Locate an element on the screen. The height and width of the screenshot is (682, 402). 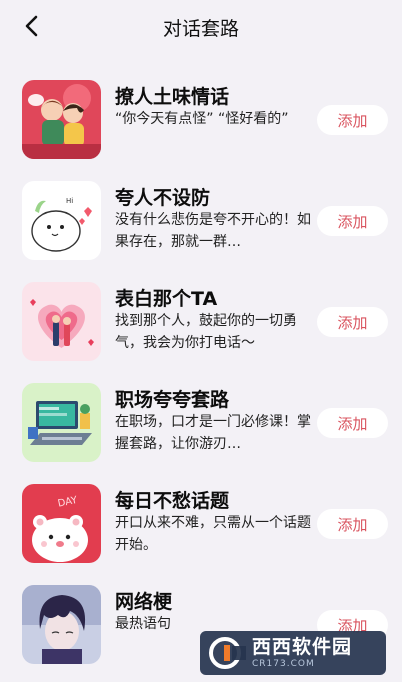
heart-couple-thumbnail is located at coordinates (61, 321).